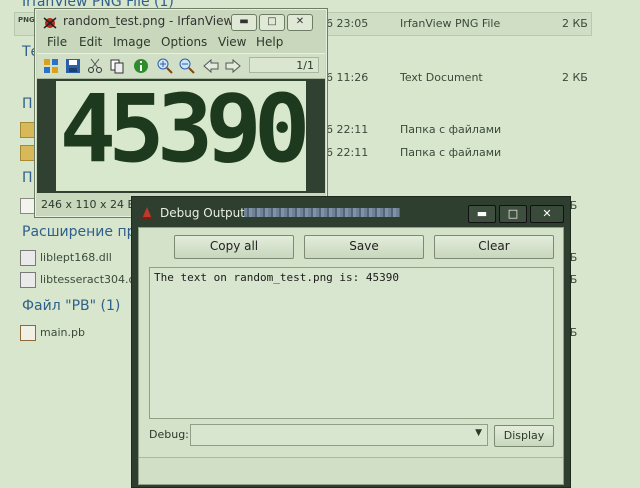  I want to click on irfanview-logo-icon, so click(50, 23).